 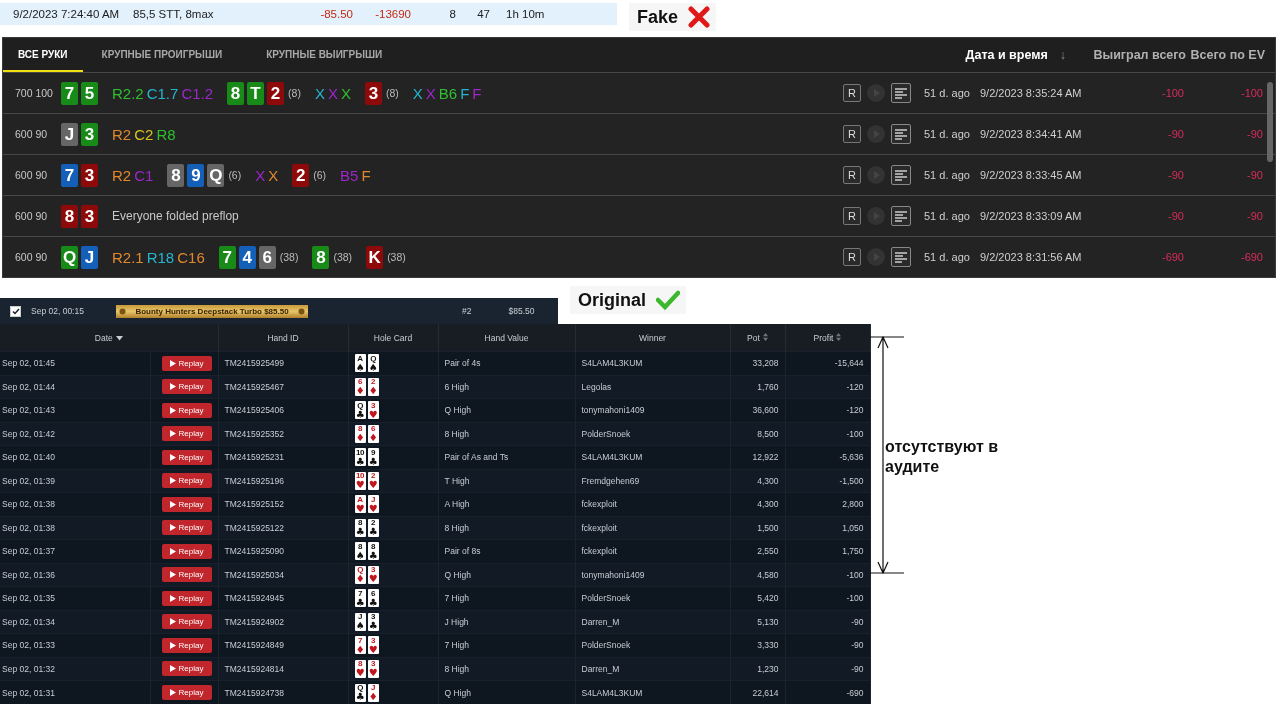 I want to click on table-cell: TM2415925499, so click(x=283, y=363).